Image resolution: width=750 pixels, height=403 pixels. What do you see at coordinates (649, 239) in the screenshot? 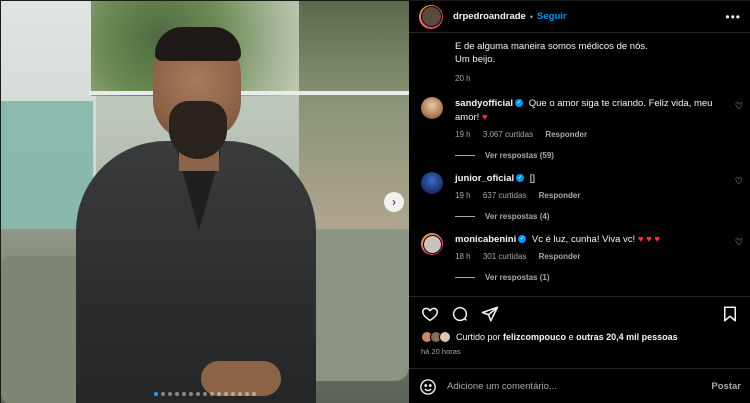
I see `heart-emoji-icon: ♥ ♥ ♥` at bounding box center [649, 239].